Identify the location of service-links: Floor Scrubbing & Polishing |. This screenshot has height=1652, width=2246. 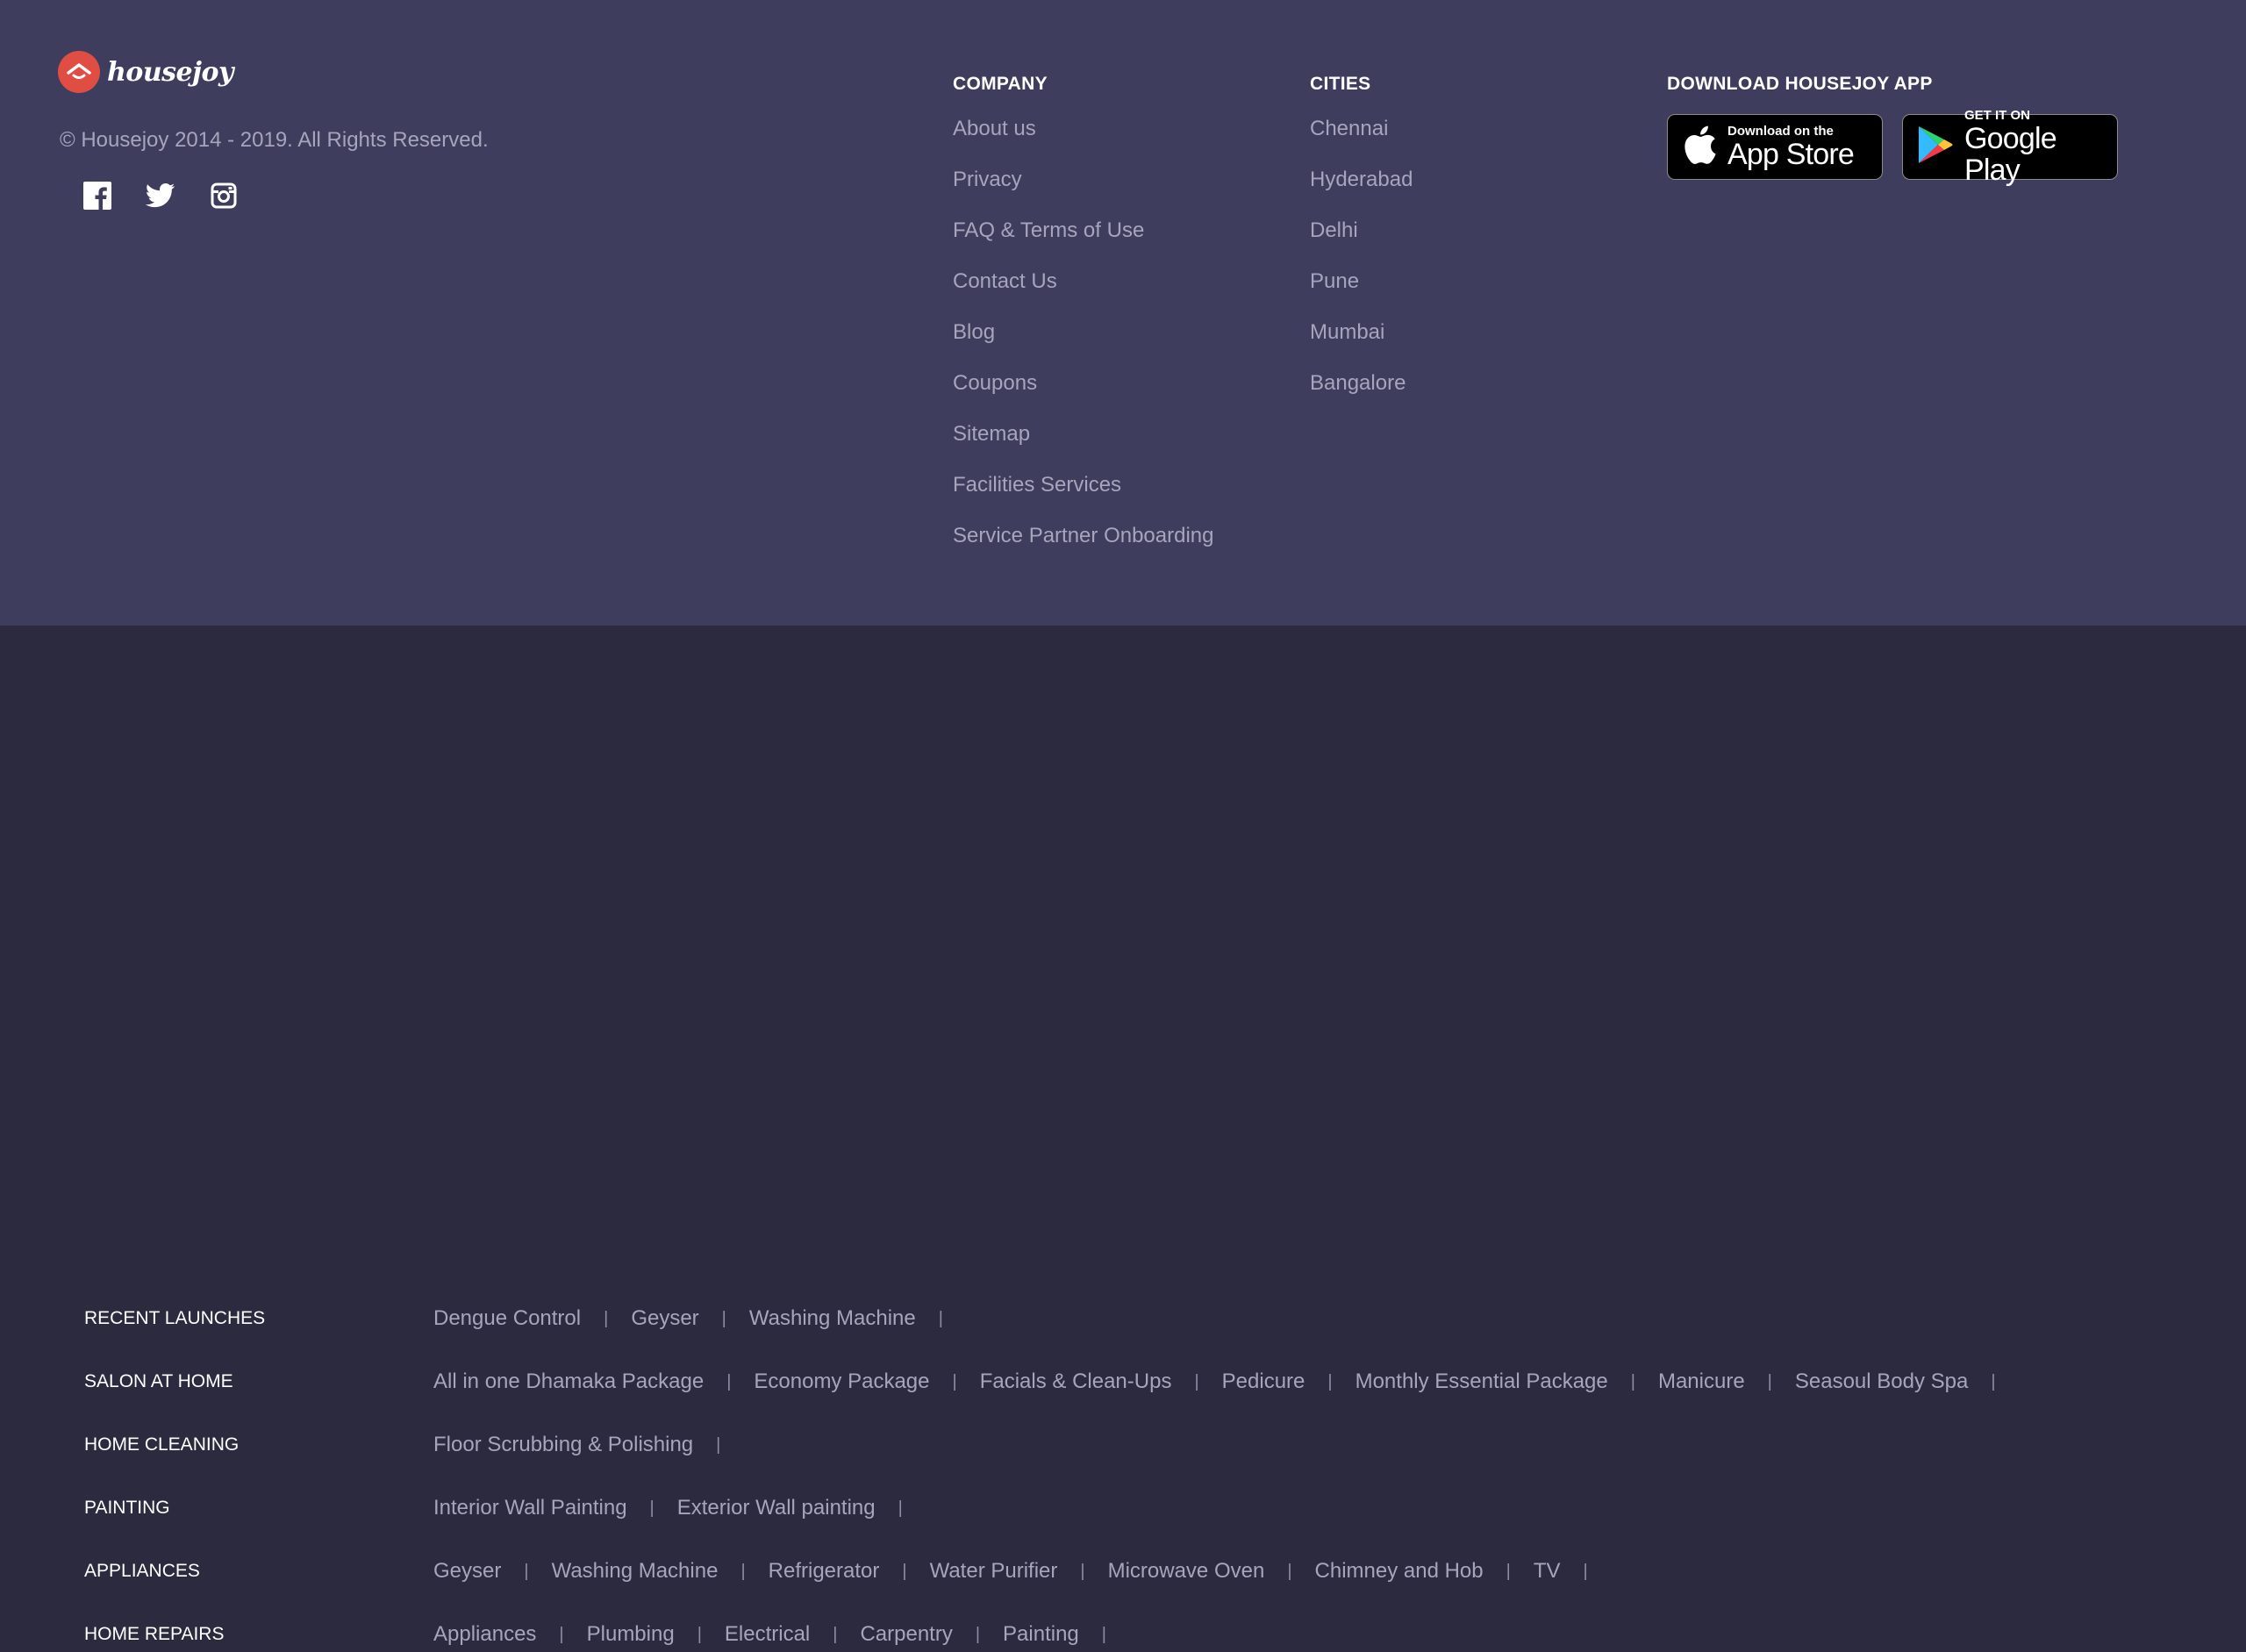
(588, 1445).